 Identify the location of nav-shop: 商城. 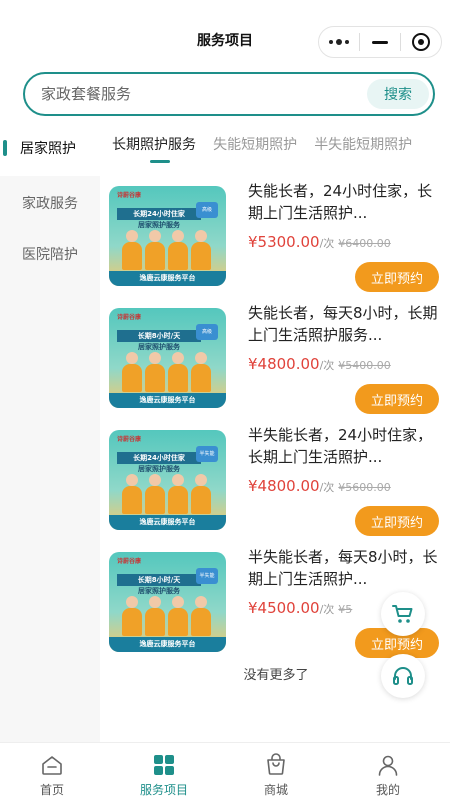
(276, 774).